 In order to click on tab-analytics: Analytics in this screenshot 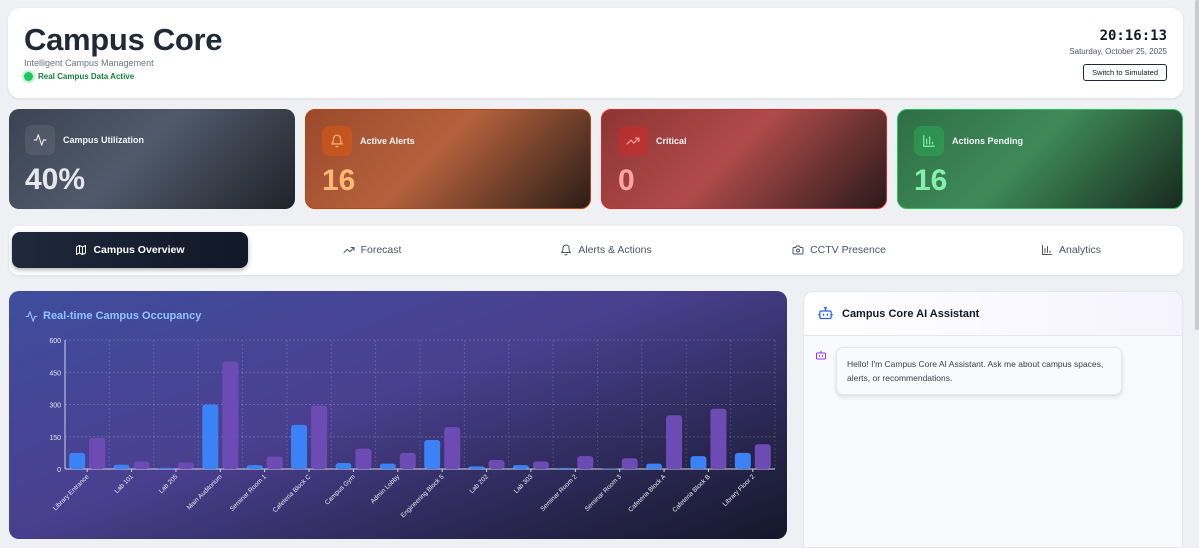, I will do `click(1071, 250)`.